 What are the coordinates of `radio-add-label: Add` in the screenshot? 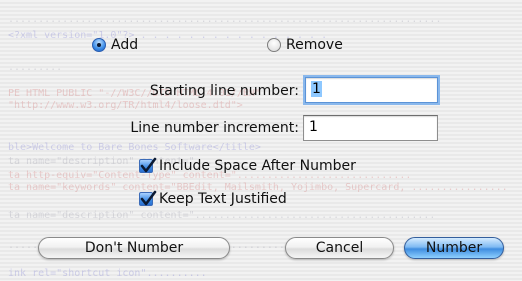 It's located at (125, 45).